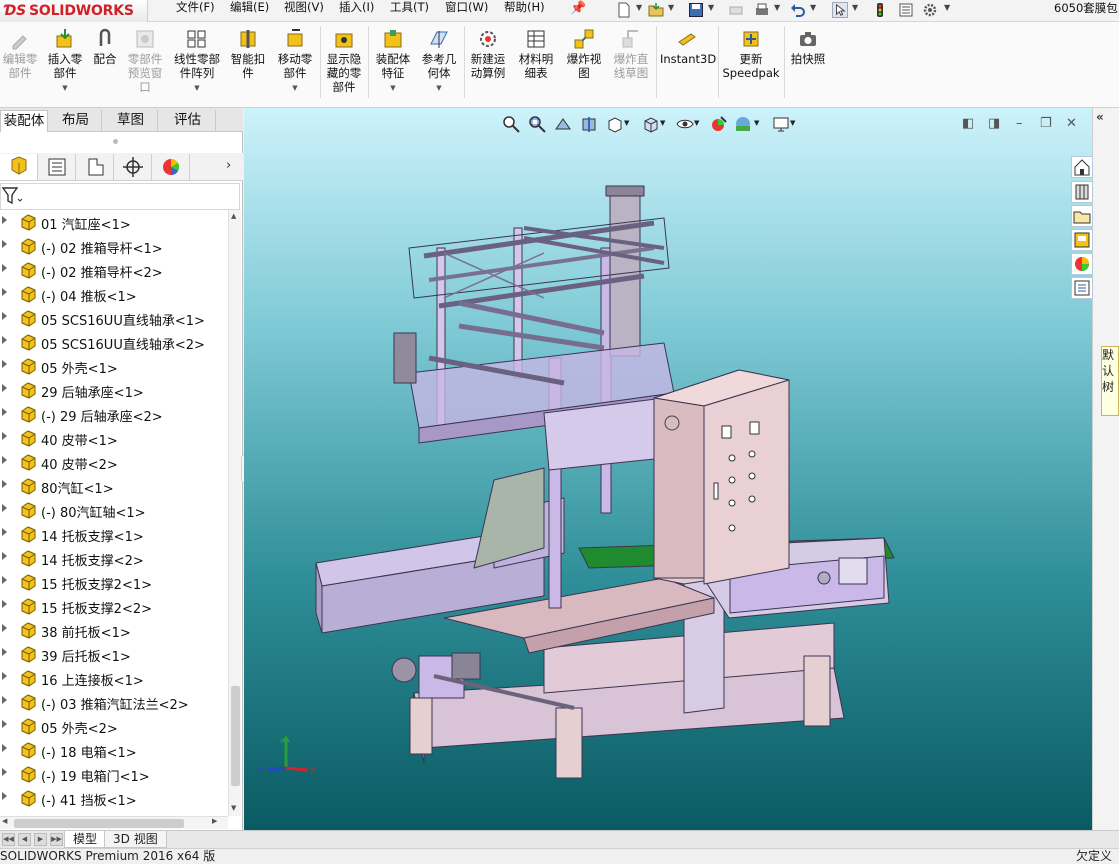 The width and height of the screenshot is (1119, 864). What do you see at coordinates (24, 839) in the screenshot?
I see `previous-tab-icon: ◀` at bounding box center [24, 839].